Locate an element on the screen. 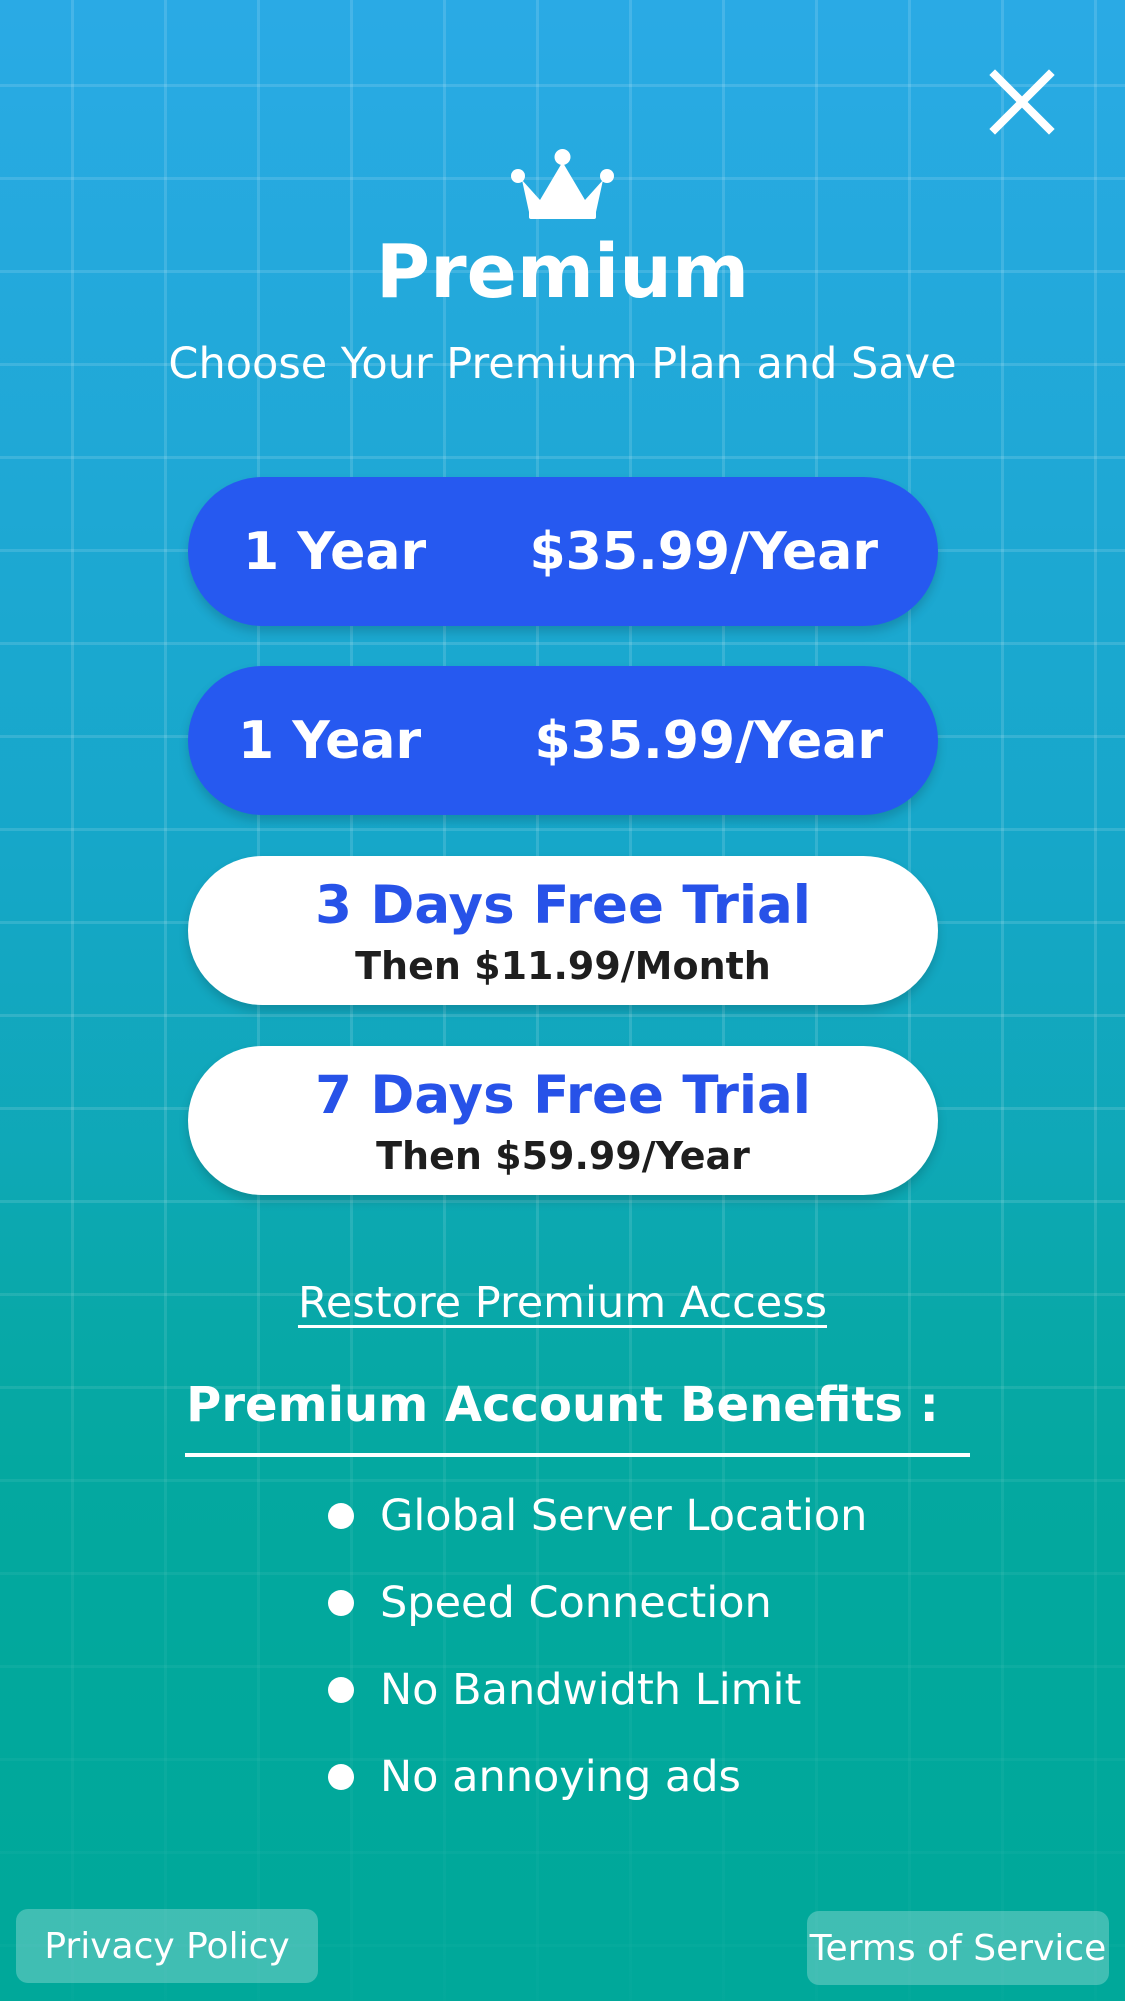 The image size is (1125, 2001). benefit-label: Speed Connection is located at coordinates (576, 1603).